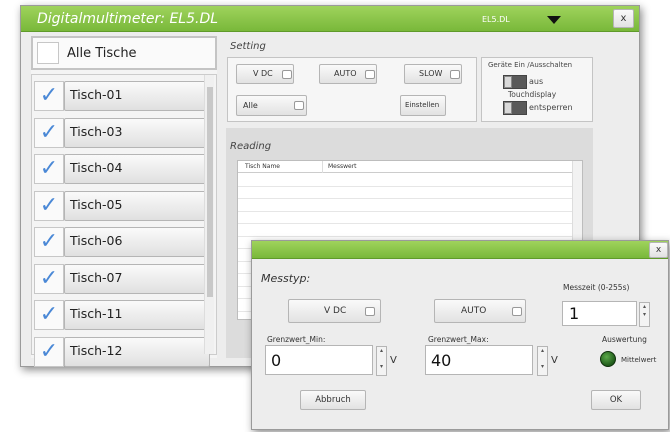 This screenshot has width=670, height=432. Describe the element at coordinates (251, 146) in the screenshot. I see `reading-title: Reading` at that location.